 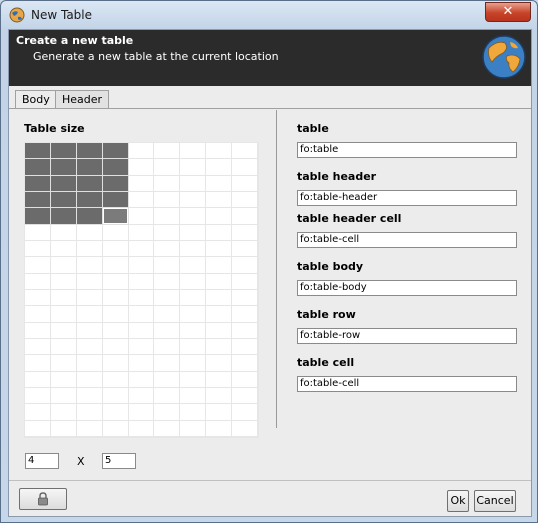 What do you see at coordinates (43, 499) in the screenshot?
I see `lock-button` at bounding box center [43, 499].